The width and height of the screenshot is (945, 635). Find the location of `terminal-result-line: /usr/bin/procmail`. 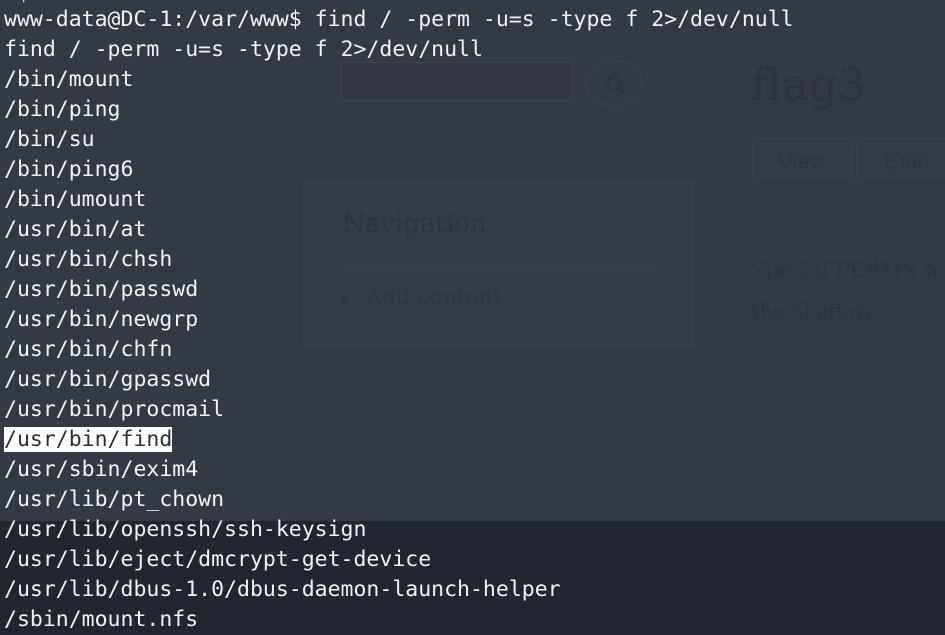

terminal-result-line: /usr/bin/procmail is located at coordinates (114, 409).